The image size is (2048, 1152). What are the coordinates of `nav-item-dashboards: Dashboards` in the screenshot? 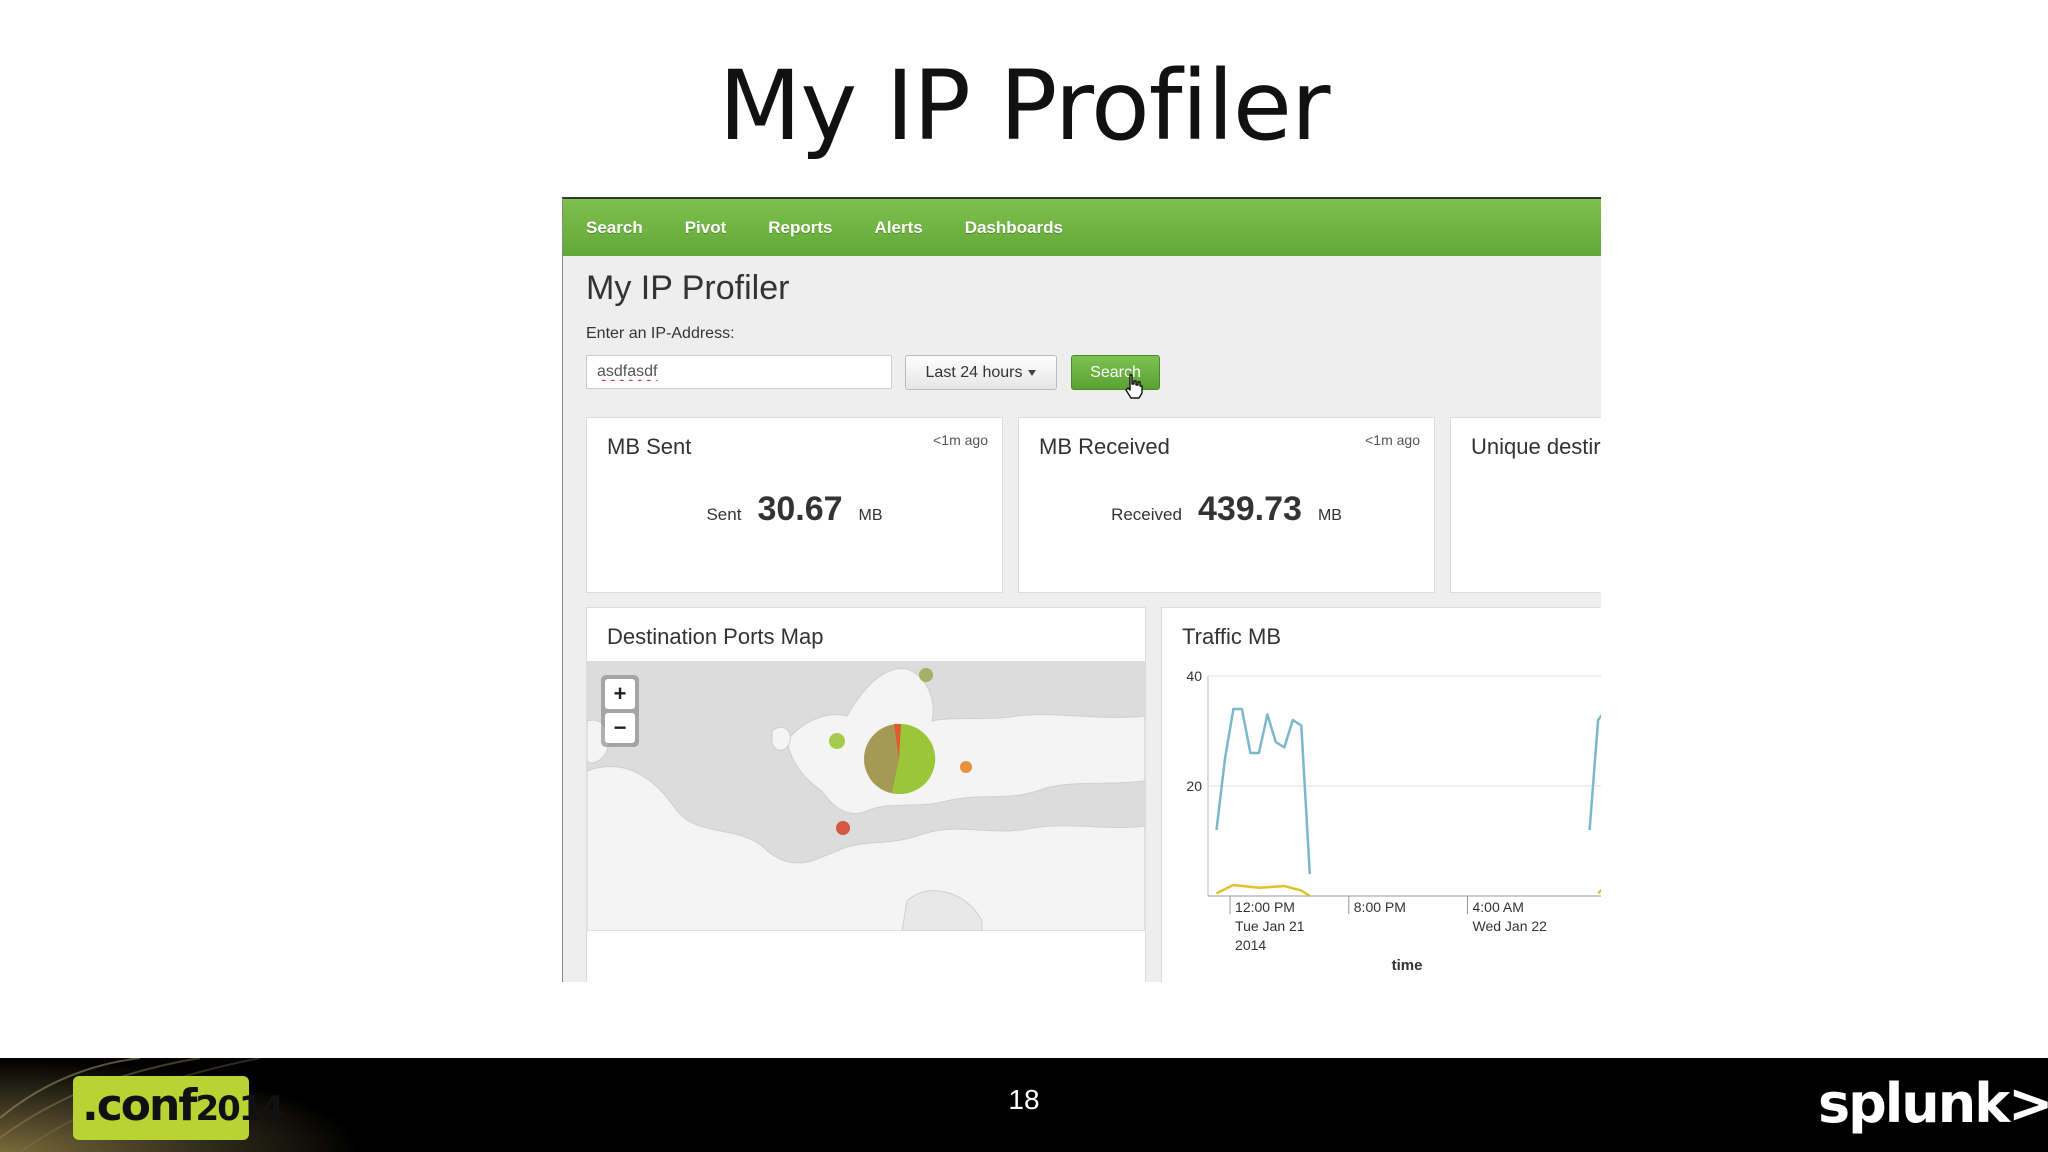 It's located at (1014, 228).